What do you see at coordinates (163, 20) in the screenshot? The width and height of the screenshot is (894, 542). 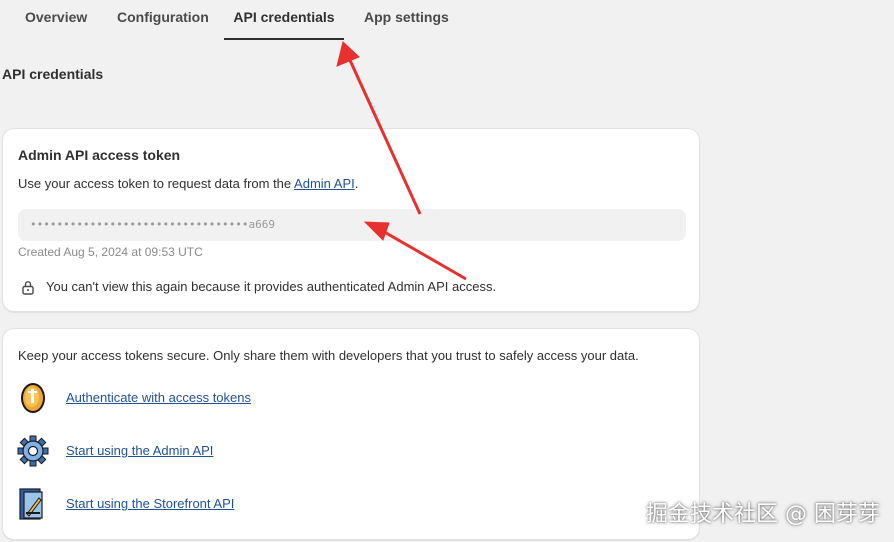 I see `tab-configuration: Configuration` at bounding box center [163, 20].